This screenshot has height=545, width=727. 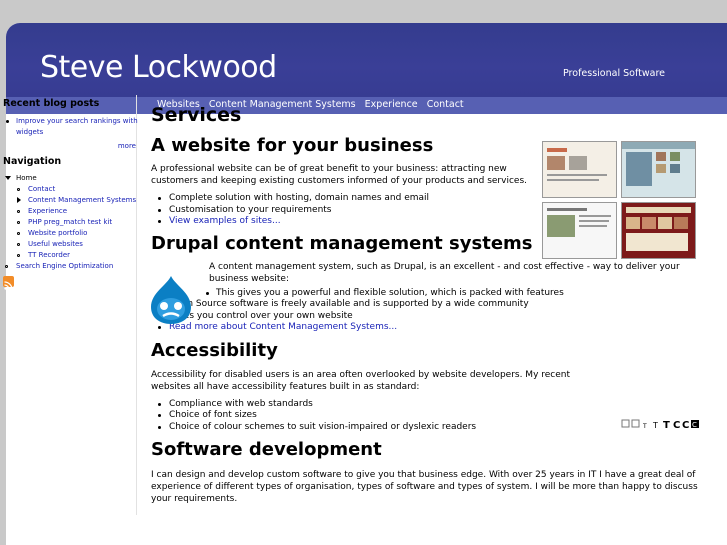 I want to click on site-examples-gallery, so click(x=619, y=200).